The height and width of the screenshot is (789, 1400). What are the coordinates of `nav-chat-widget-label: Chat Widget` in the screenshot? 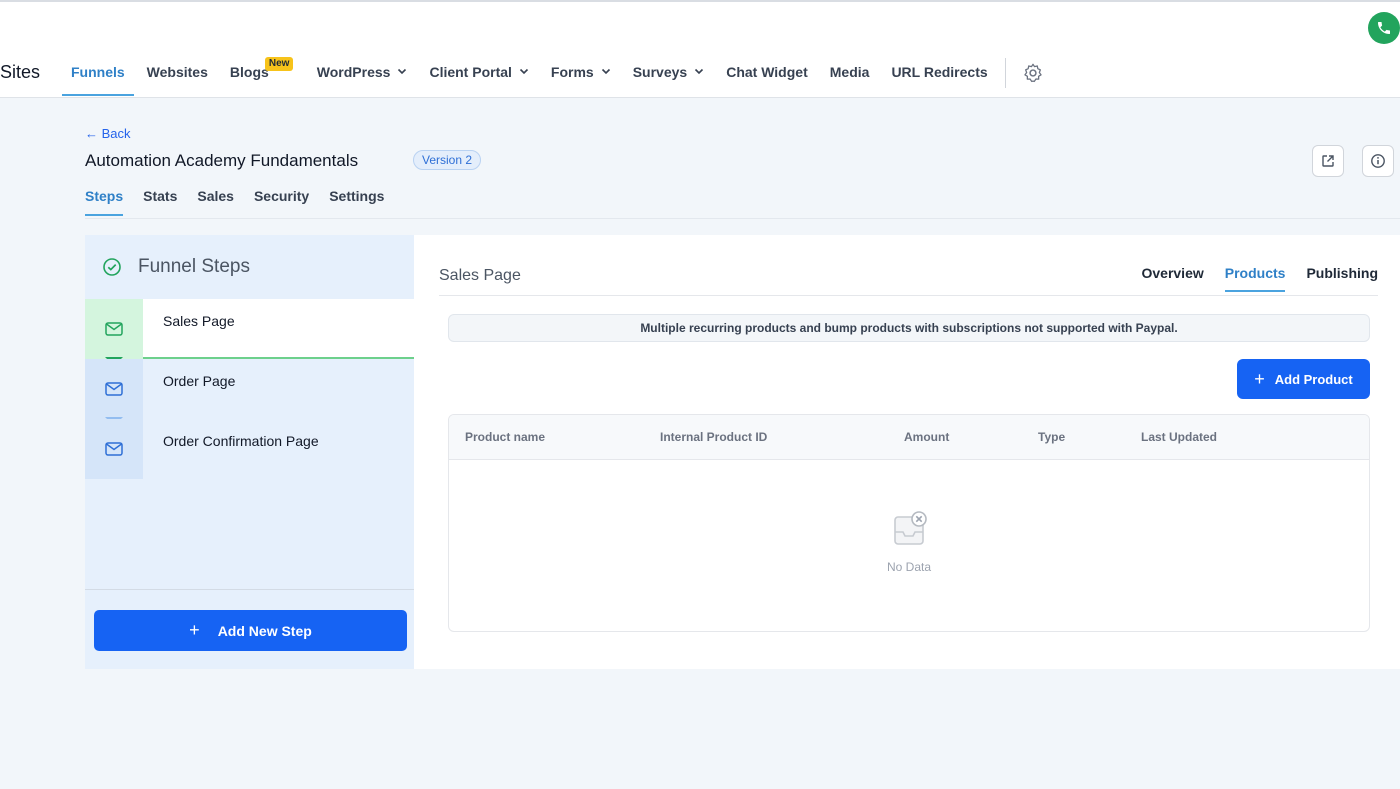 It's located at (767, 72).